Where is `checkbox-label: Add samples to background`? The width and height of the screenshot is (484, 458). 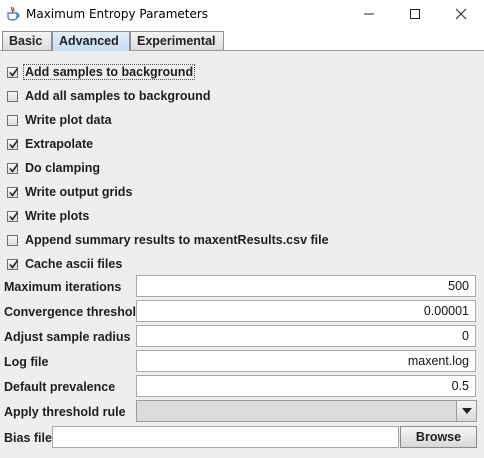 checkbox-label: Add samples to background is located at coordinates (109, 72).